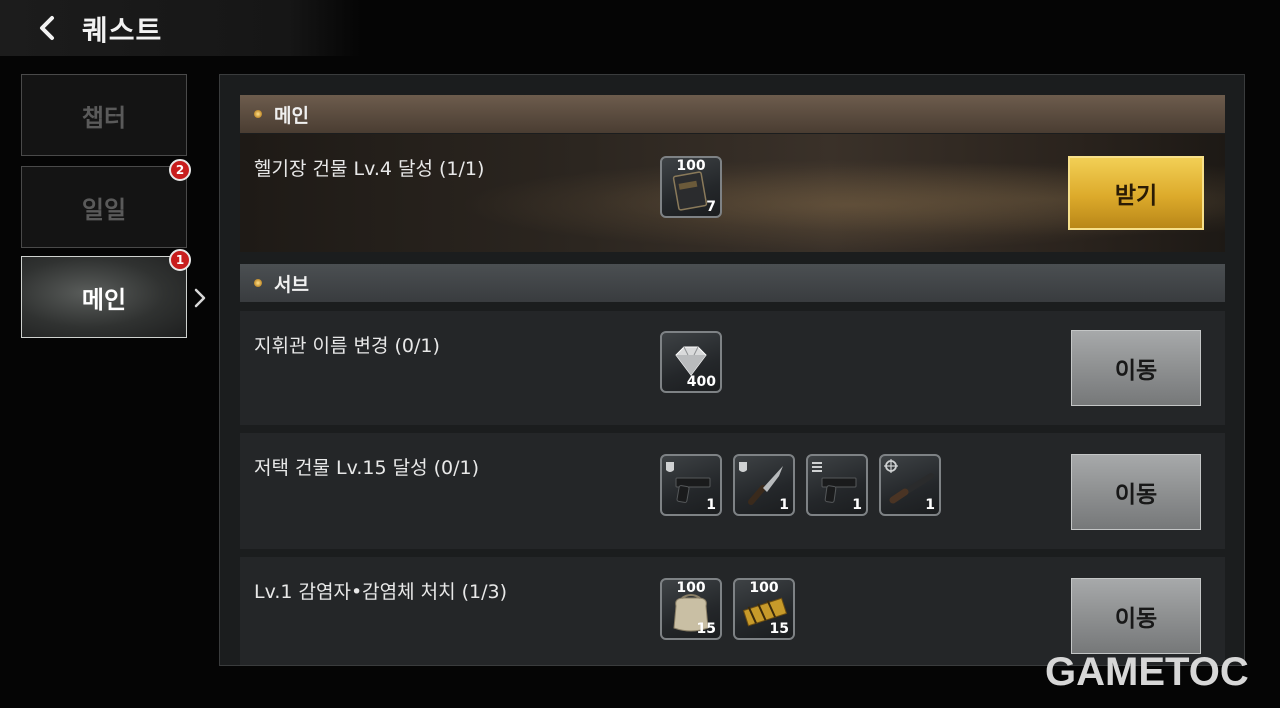 The image size is (1280, 708). I want to click on tab-daily: 일일, so click(104, 207).